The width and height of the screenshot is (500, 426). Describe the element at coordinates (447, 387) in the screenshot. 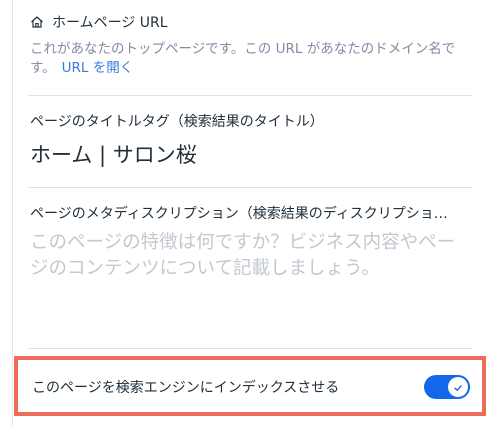

I see `index-toggle-switch` at that location.